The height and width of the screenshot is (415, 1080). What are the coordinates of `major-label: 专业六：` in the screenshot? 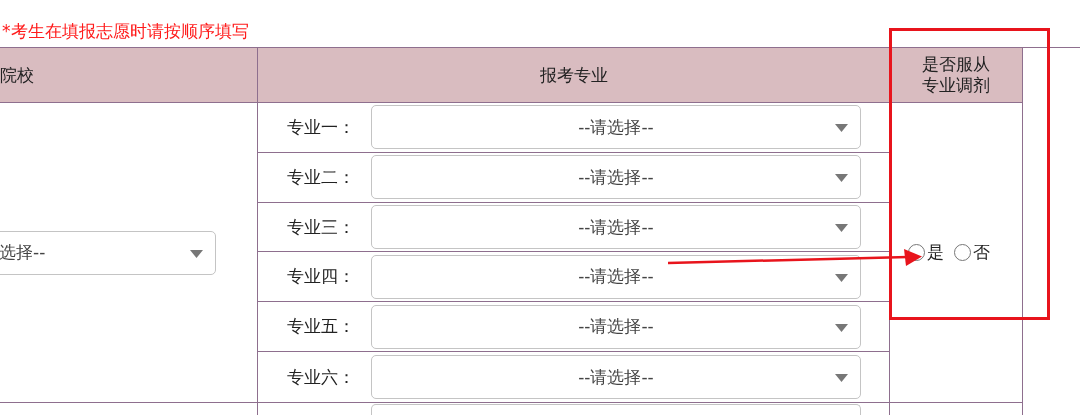 It's located at (320, 377).